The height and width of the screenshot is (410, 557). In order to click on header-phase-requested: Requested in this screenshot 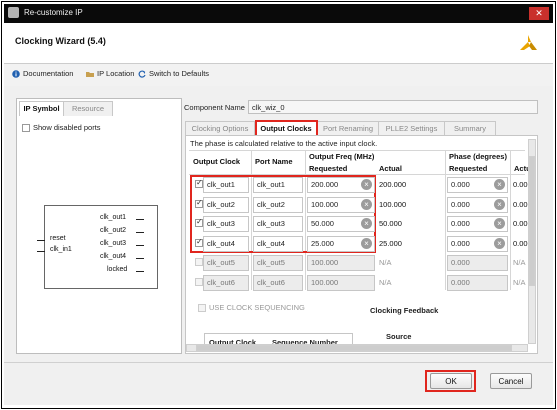, I will do `click(468, 168)`.